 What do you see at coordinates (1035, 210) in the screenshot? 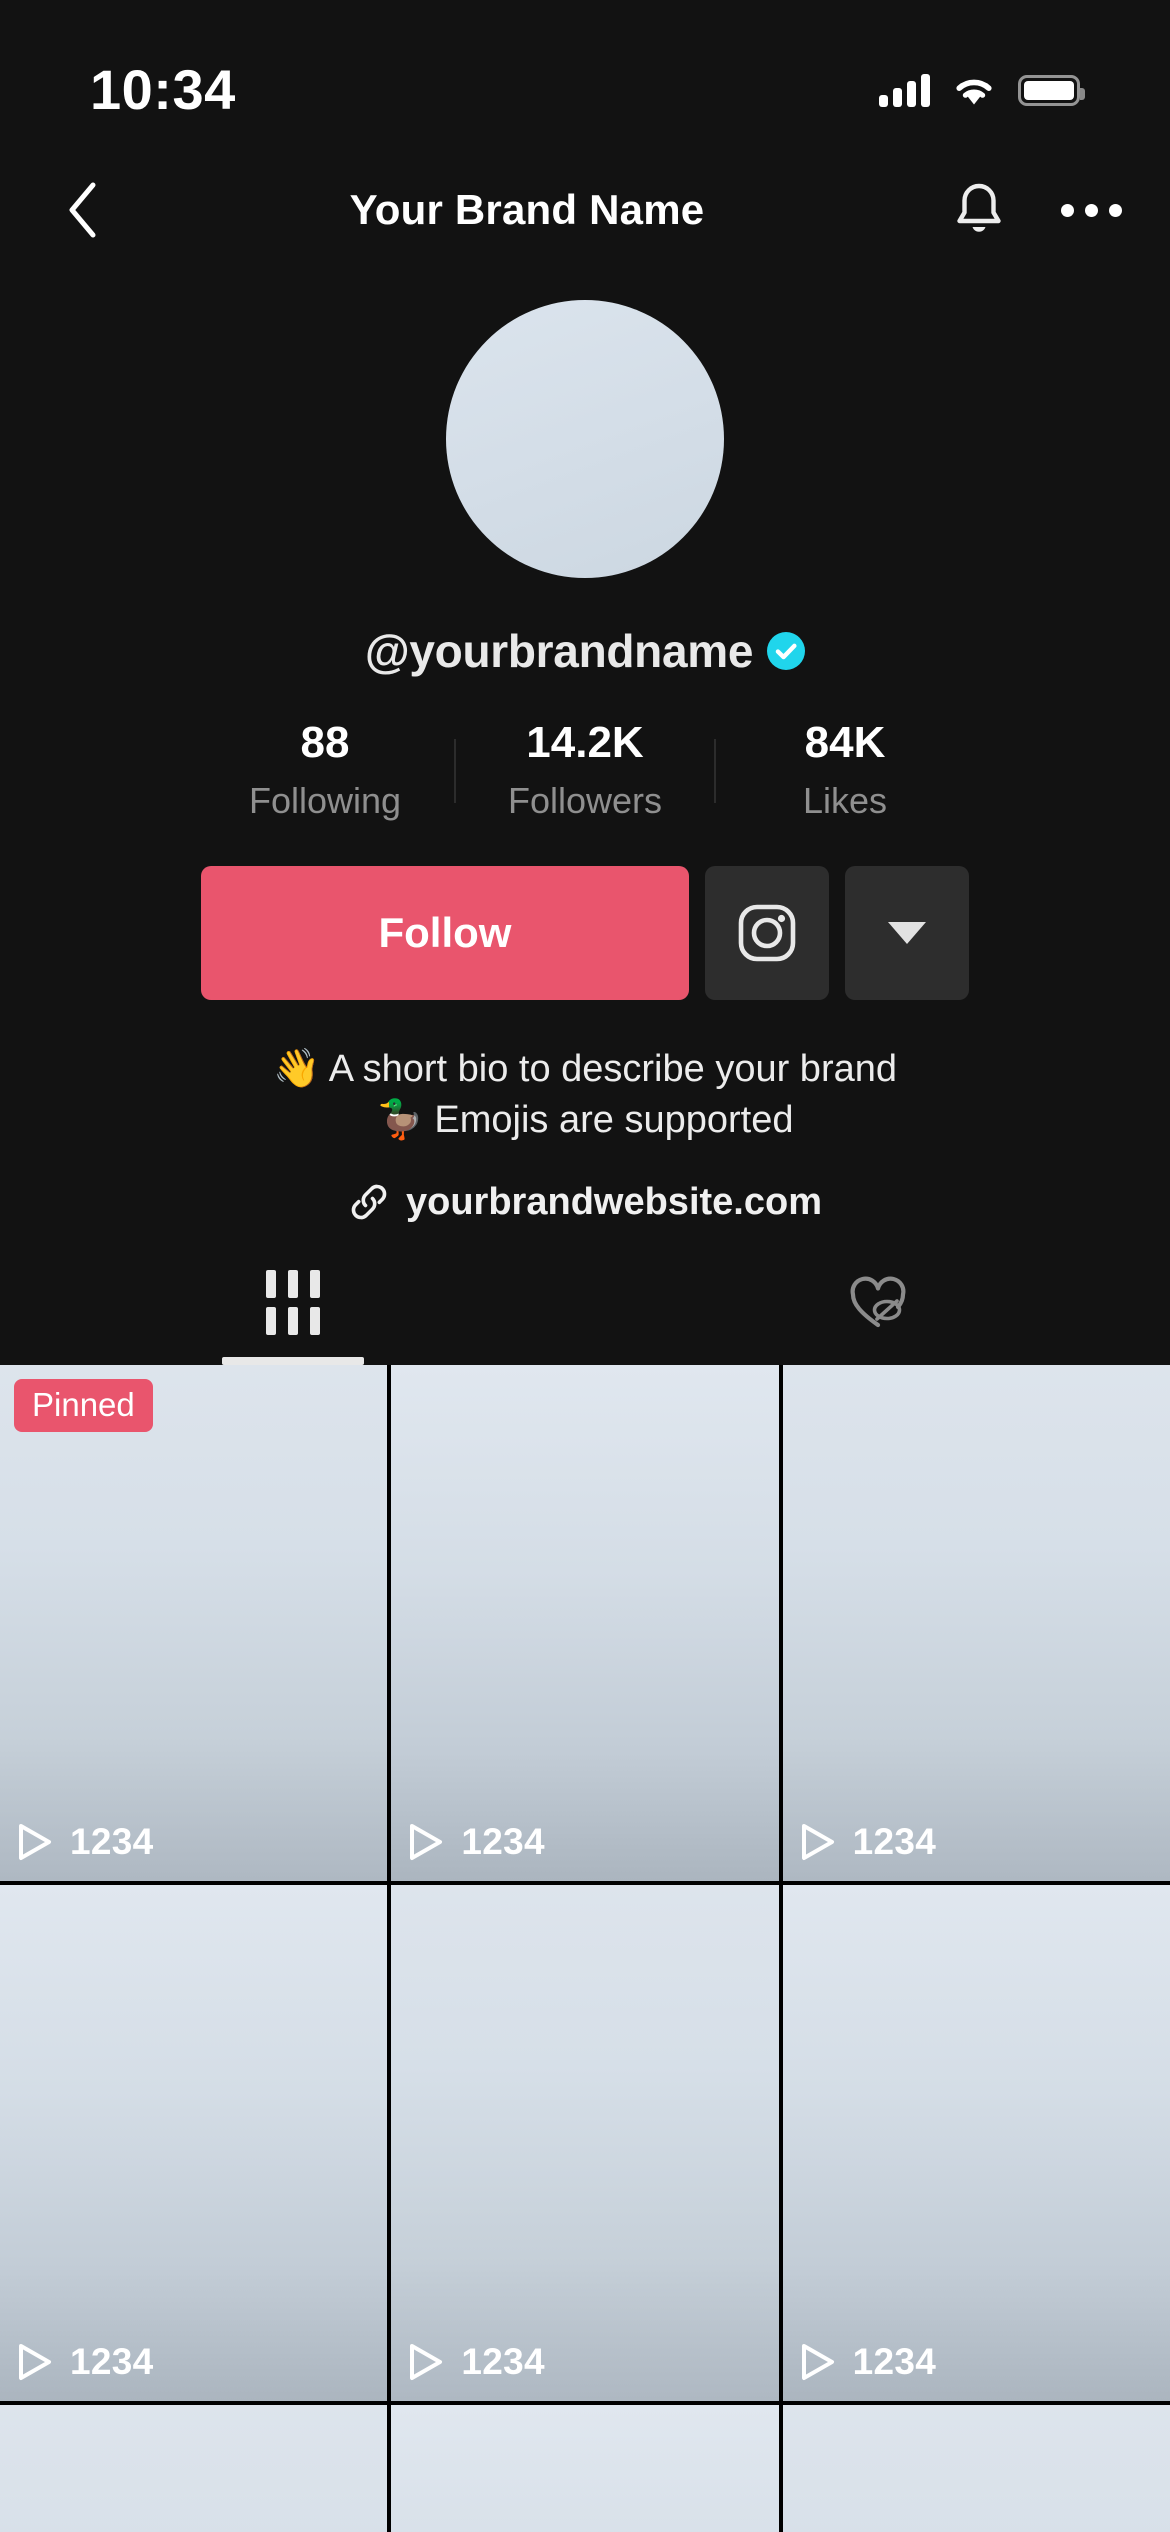
I see `header-actions` at bounding box center [1035, 210].